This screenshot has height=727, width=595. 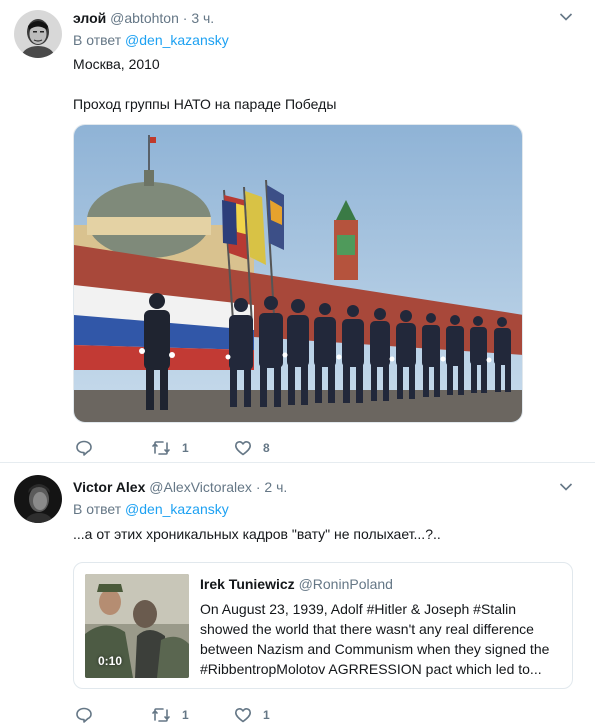 I want to click on tweet-actions: 1 1, so click(x=223, y=715).